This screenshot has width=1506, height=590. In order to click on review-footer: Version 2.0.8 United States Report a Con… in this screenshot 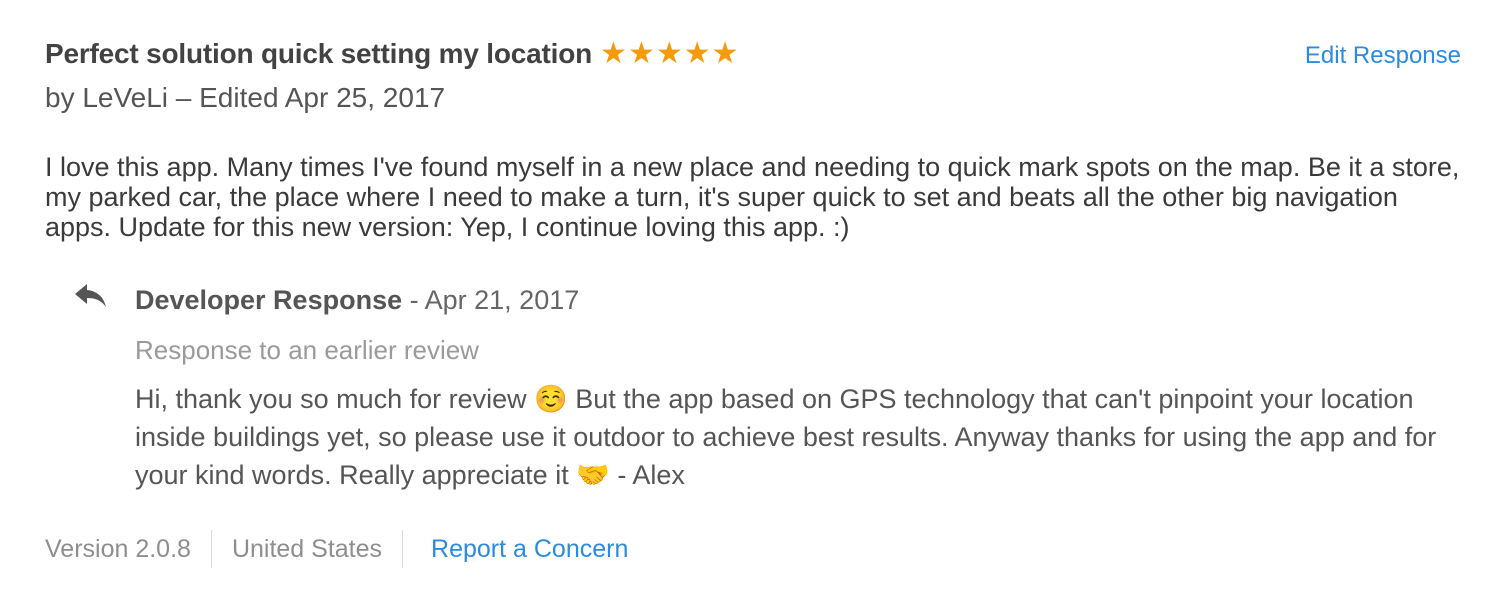, I will do `click(336, 549)`.